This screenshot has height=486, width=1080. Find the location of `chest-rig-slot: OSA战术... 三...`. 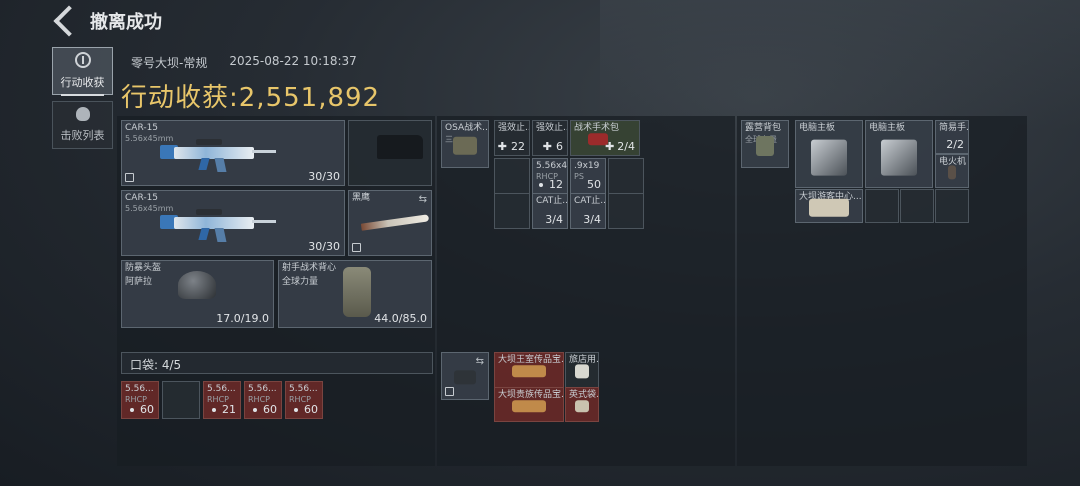

chest-rig-slot: OSA战术... 三... is located at coordinates (465, 144).